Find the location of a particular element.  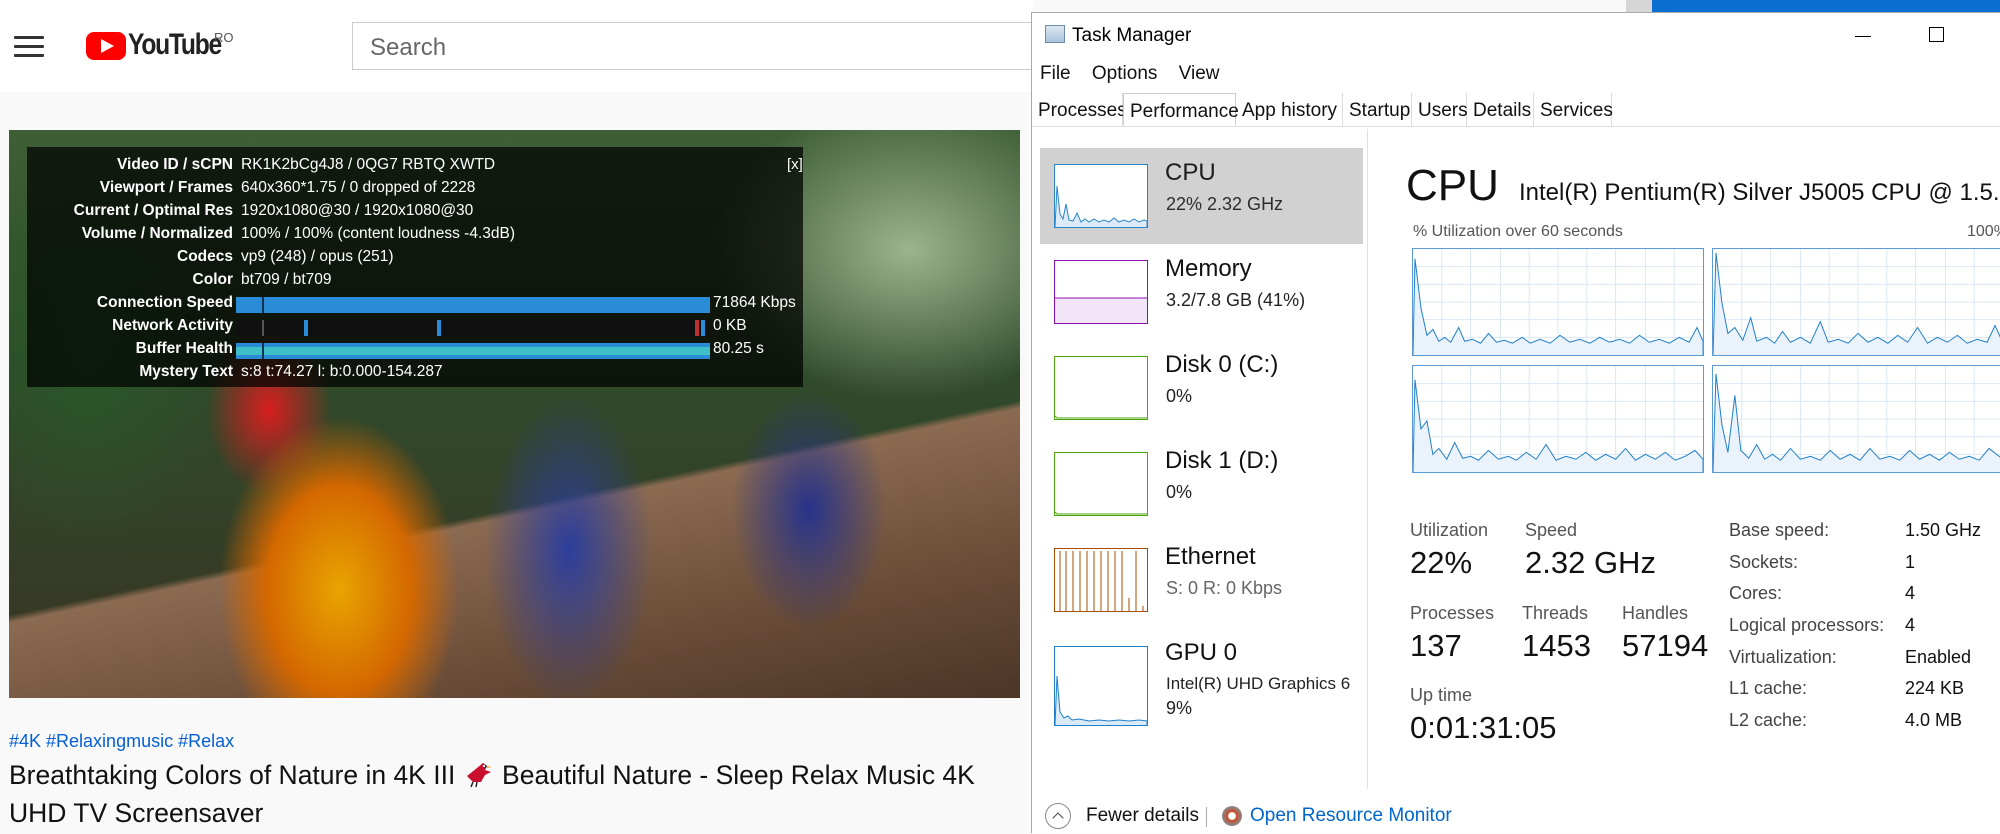

spec-label: L1 cache: is located at coordinates (1768, 688).